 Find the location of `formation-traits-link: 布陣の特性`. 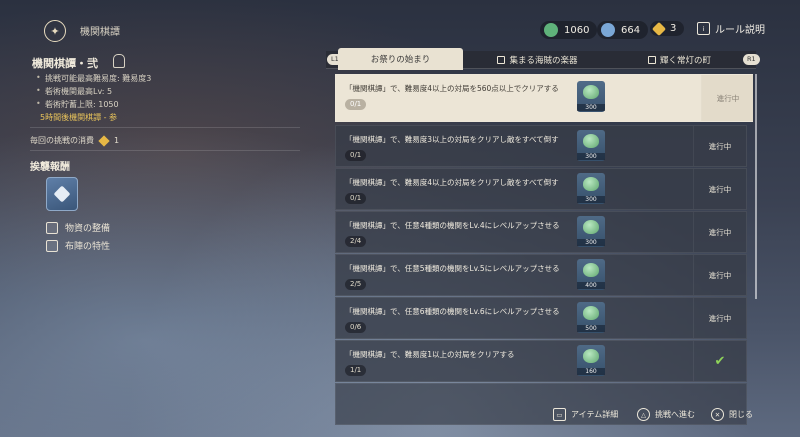

formation-traits-link: 布陣の特性 is located at coordinates (78, 245).